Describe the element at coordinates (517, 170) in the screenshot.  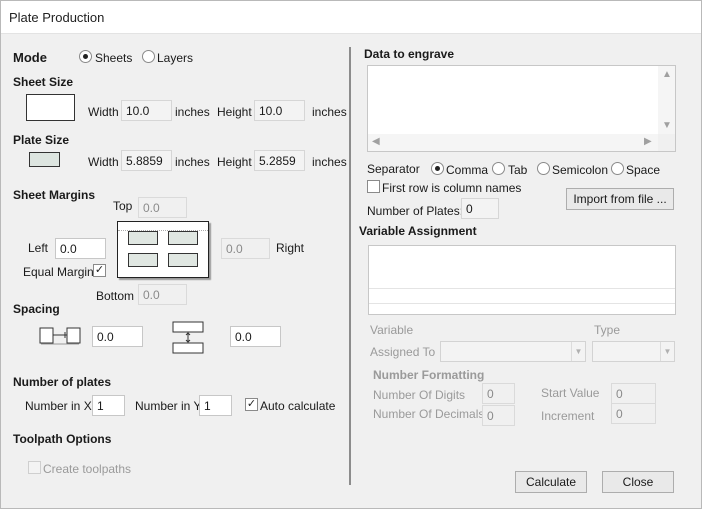
I see `separator-tab-label: Tab` at that location.